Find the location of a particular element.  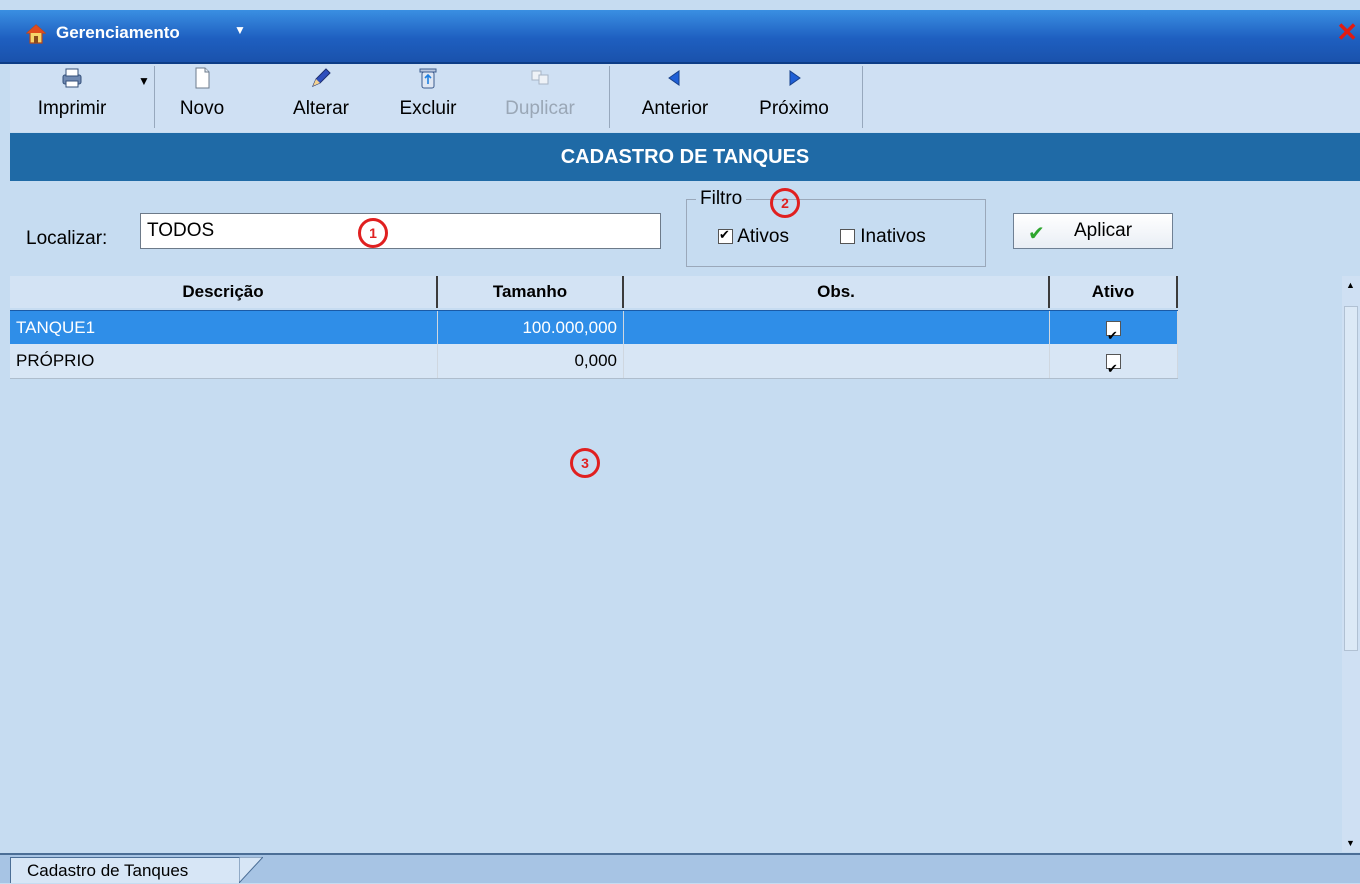

filter-inactive-option: Inativos is located at coordinates (883, 237).